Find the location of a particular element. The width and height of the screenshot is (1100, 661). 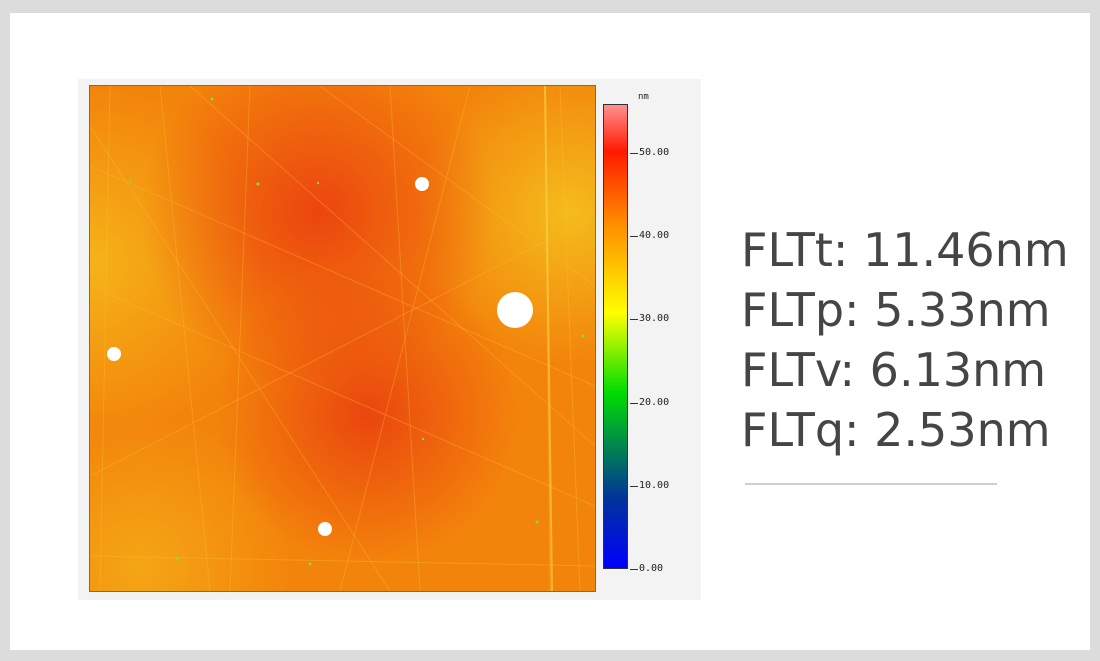

colorbar-gradient is located at coordinates (615, 336).